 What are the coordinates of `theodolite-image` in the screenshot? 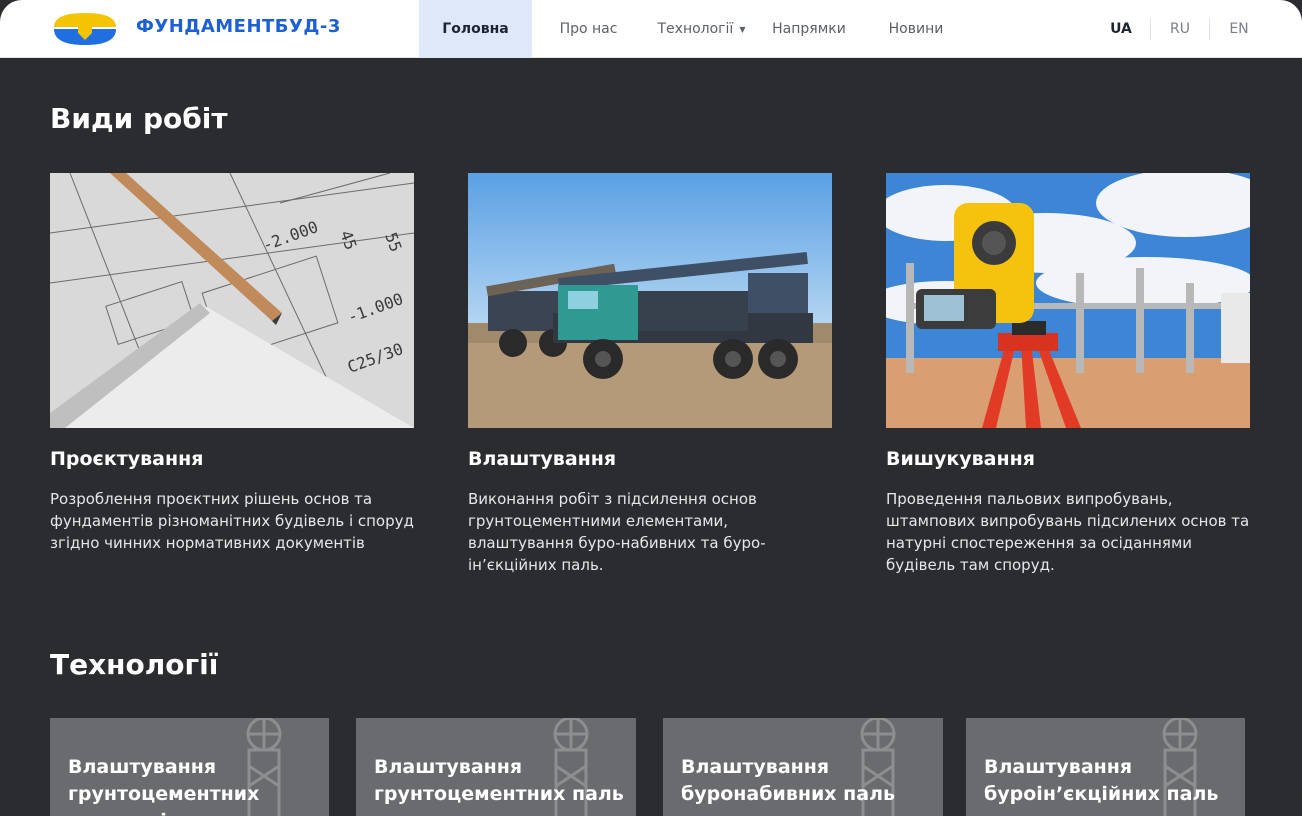 It's located at (1068, 300).